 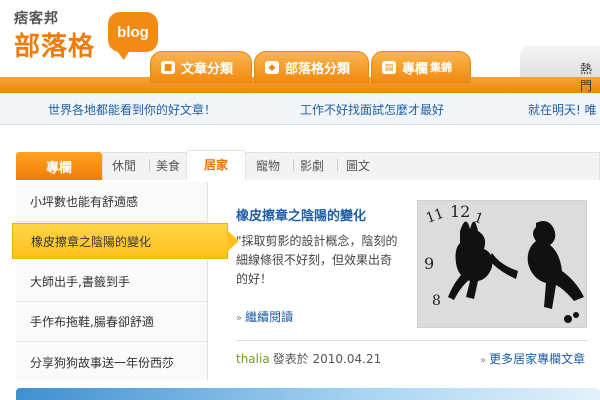 What do you see at coordinates (389, 67) in the screenshot?
I see `column-icon: ▤` at bounding box center [389, 67].